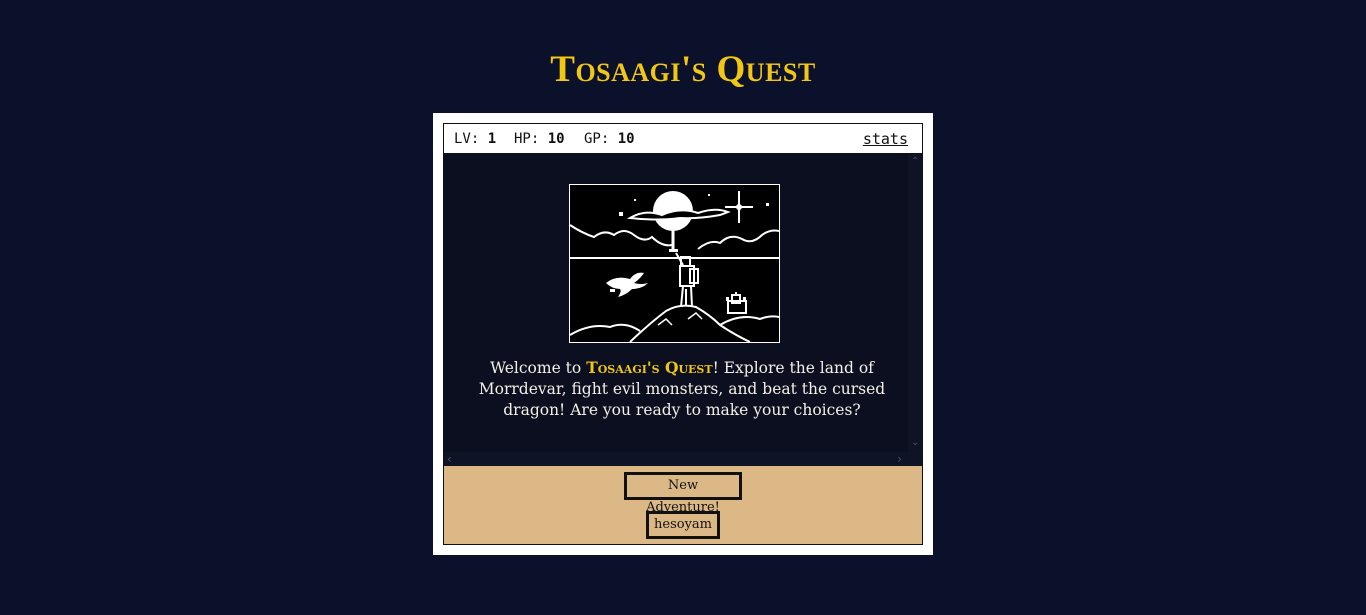 The image size is (1366, 615). What do you see at coordinates (899, 459) in the screenshot?
I see `chevron-right-icon: ›` at bounding box center [899, 459].